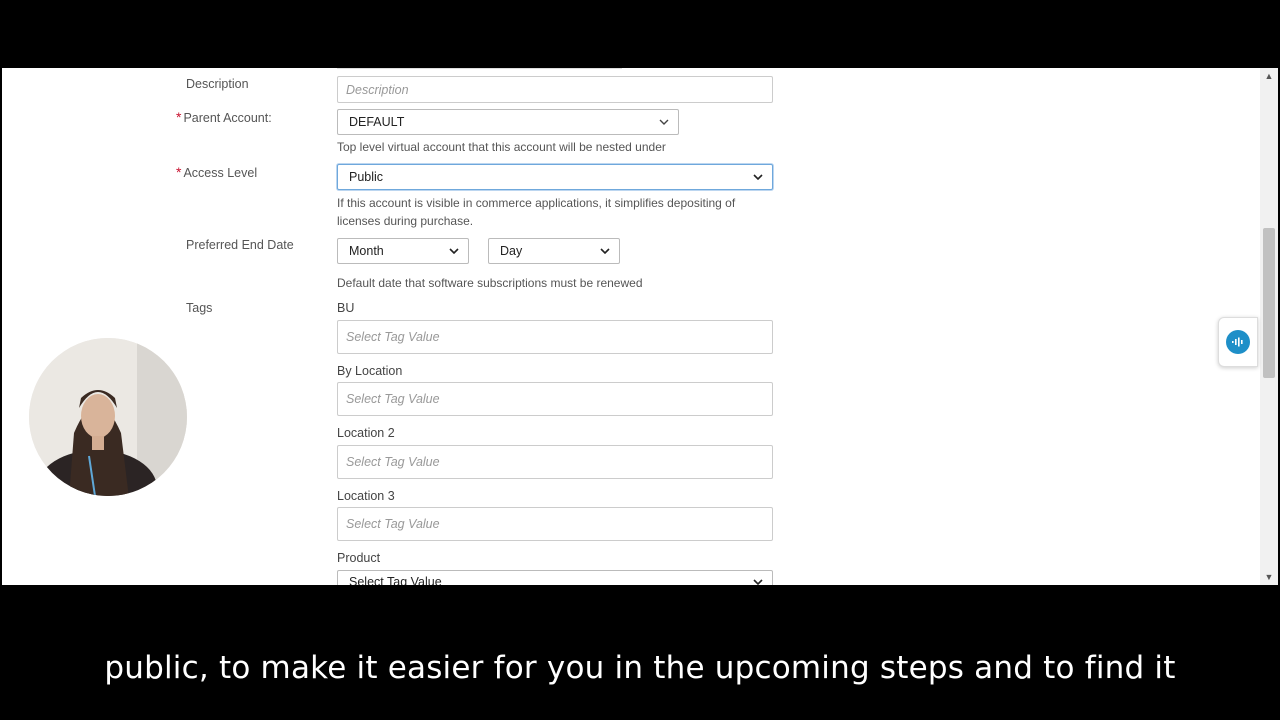  Describe the element at coordinates (555, 177) in the screenshot. I see `access-level-select: Public` at that location.